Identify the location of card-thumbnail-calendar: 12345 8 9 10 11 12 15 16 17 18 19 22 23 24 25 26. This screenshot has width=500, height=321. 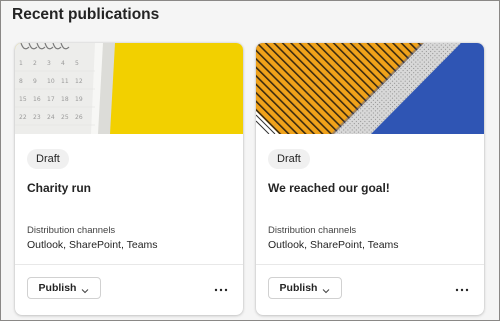
(129, 88).